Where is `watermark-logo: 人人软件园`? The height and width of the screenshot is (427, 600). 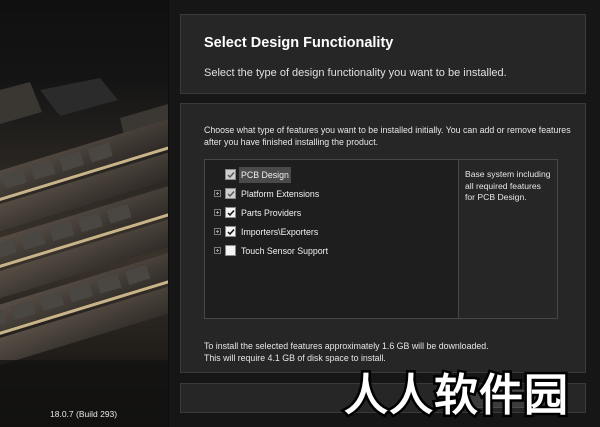
watermark-logo: 人人软件园 is located at coordinates (456, 395).